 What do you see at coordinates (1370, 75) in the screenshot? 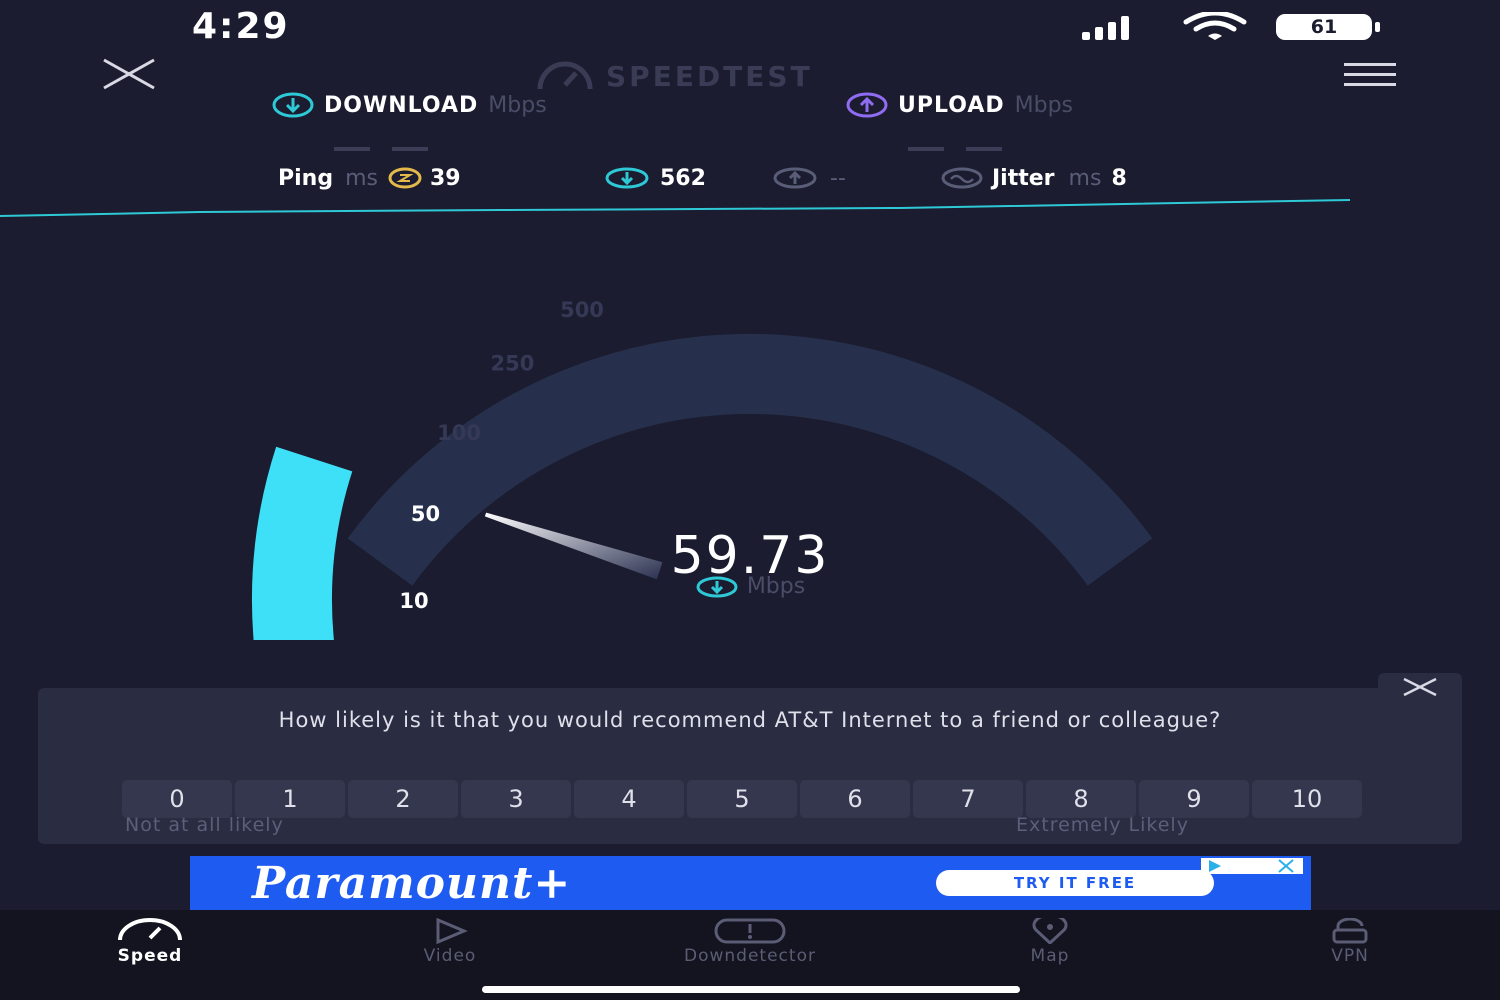
I see `hamburger-menu-icon` at bounding box center [1370, 75].